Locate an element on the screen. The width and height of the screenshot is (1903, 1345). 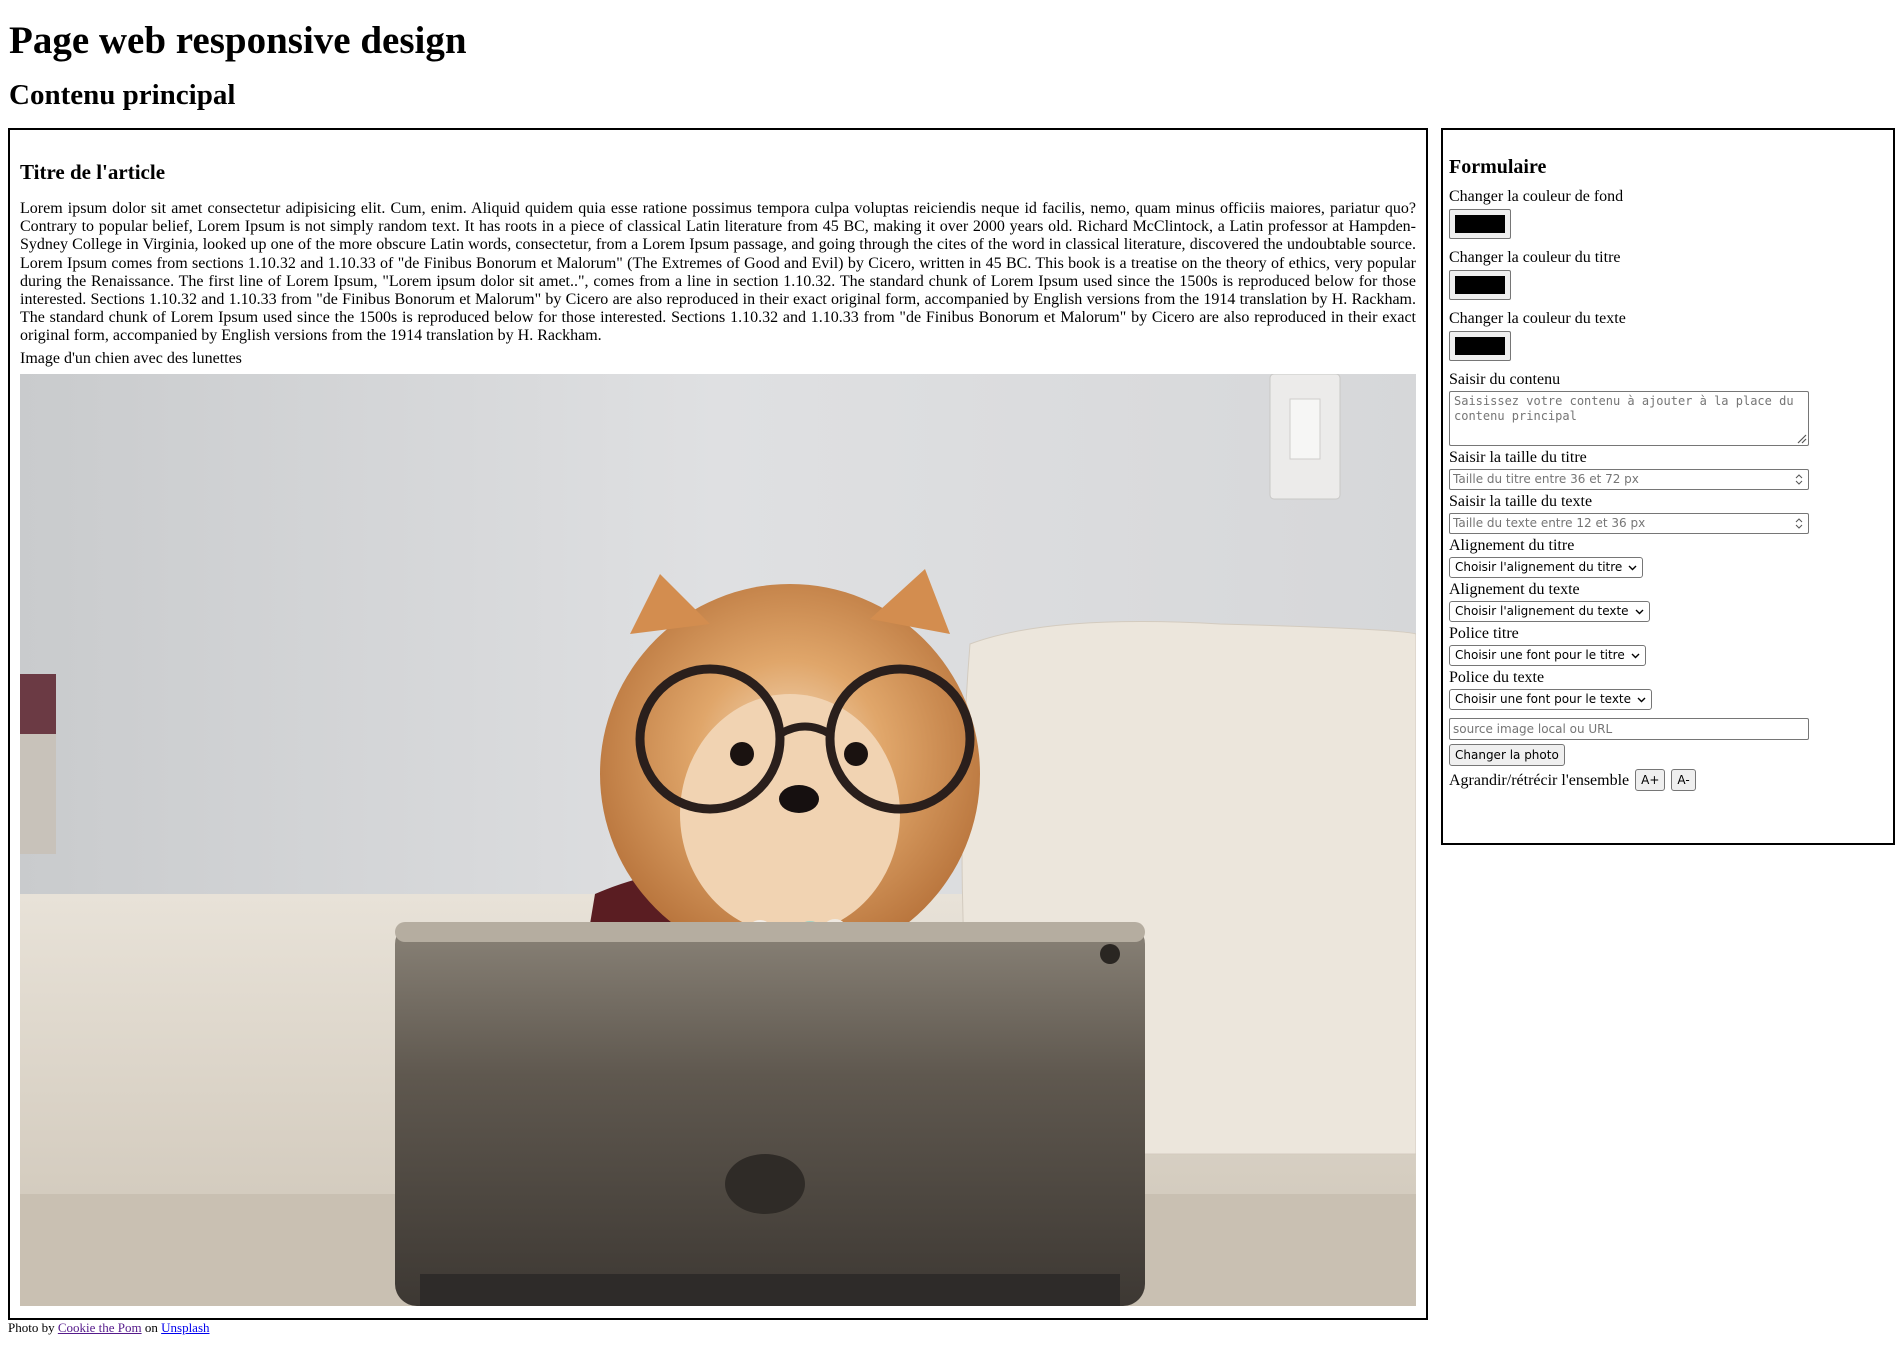
credit-middle: on is located at coordinates (151, 1327).